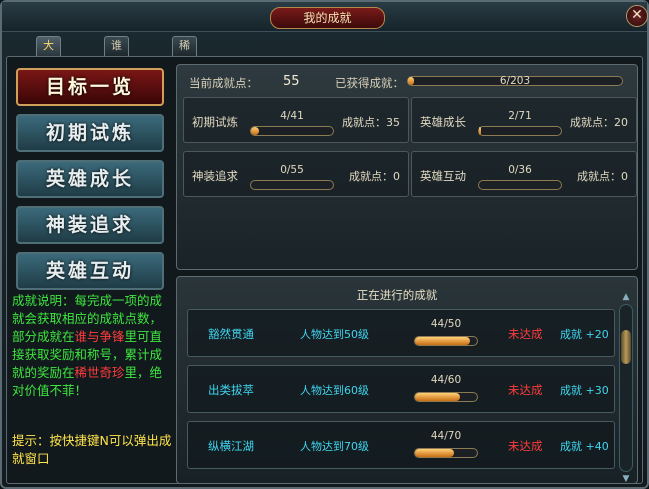 The image size is (649, 489). I want to click on category-card-initial-trial: 初期试炼 4/41 成就点：35, so click(296, 120).